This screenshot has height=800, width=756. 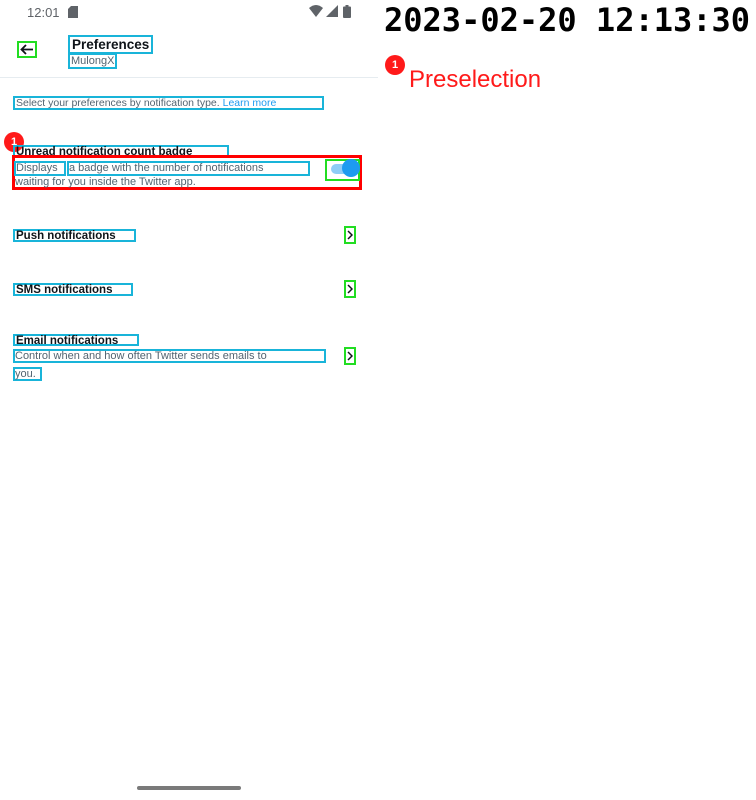 What do you see at coordinates (74, 235) in the screenshot?
I see `setting-title-push: Push notifications` at bounding box center [74, 235].